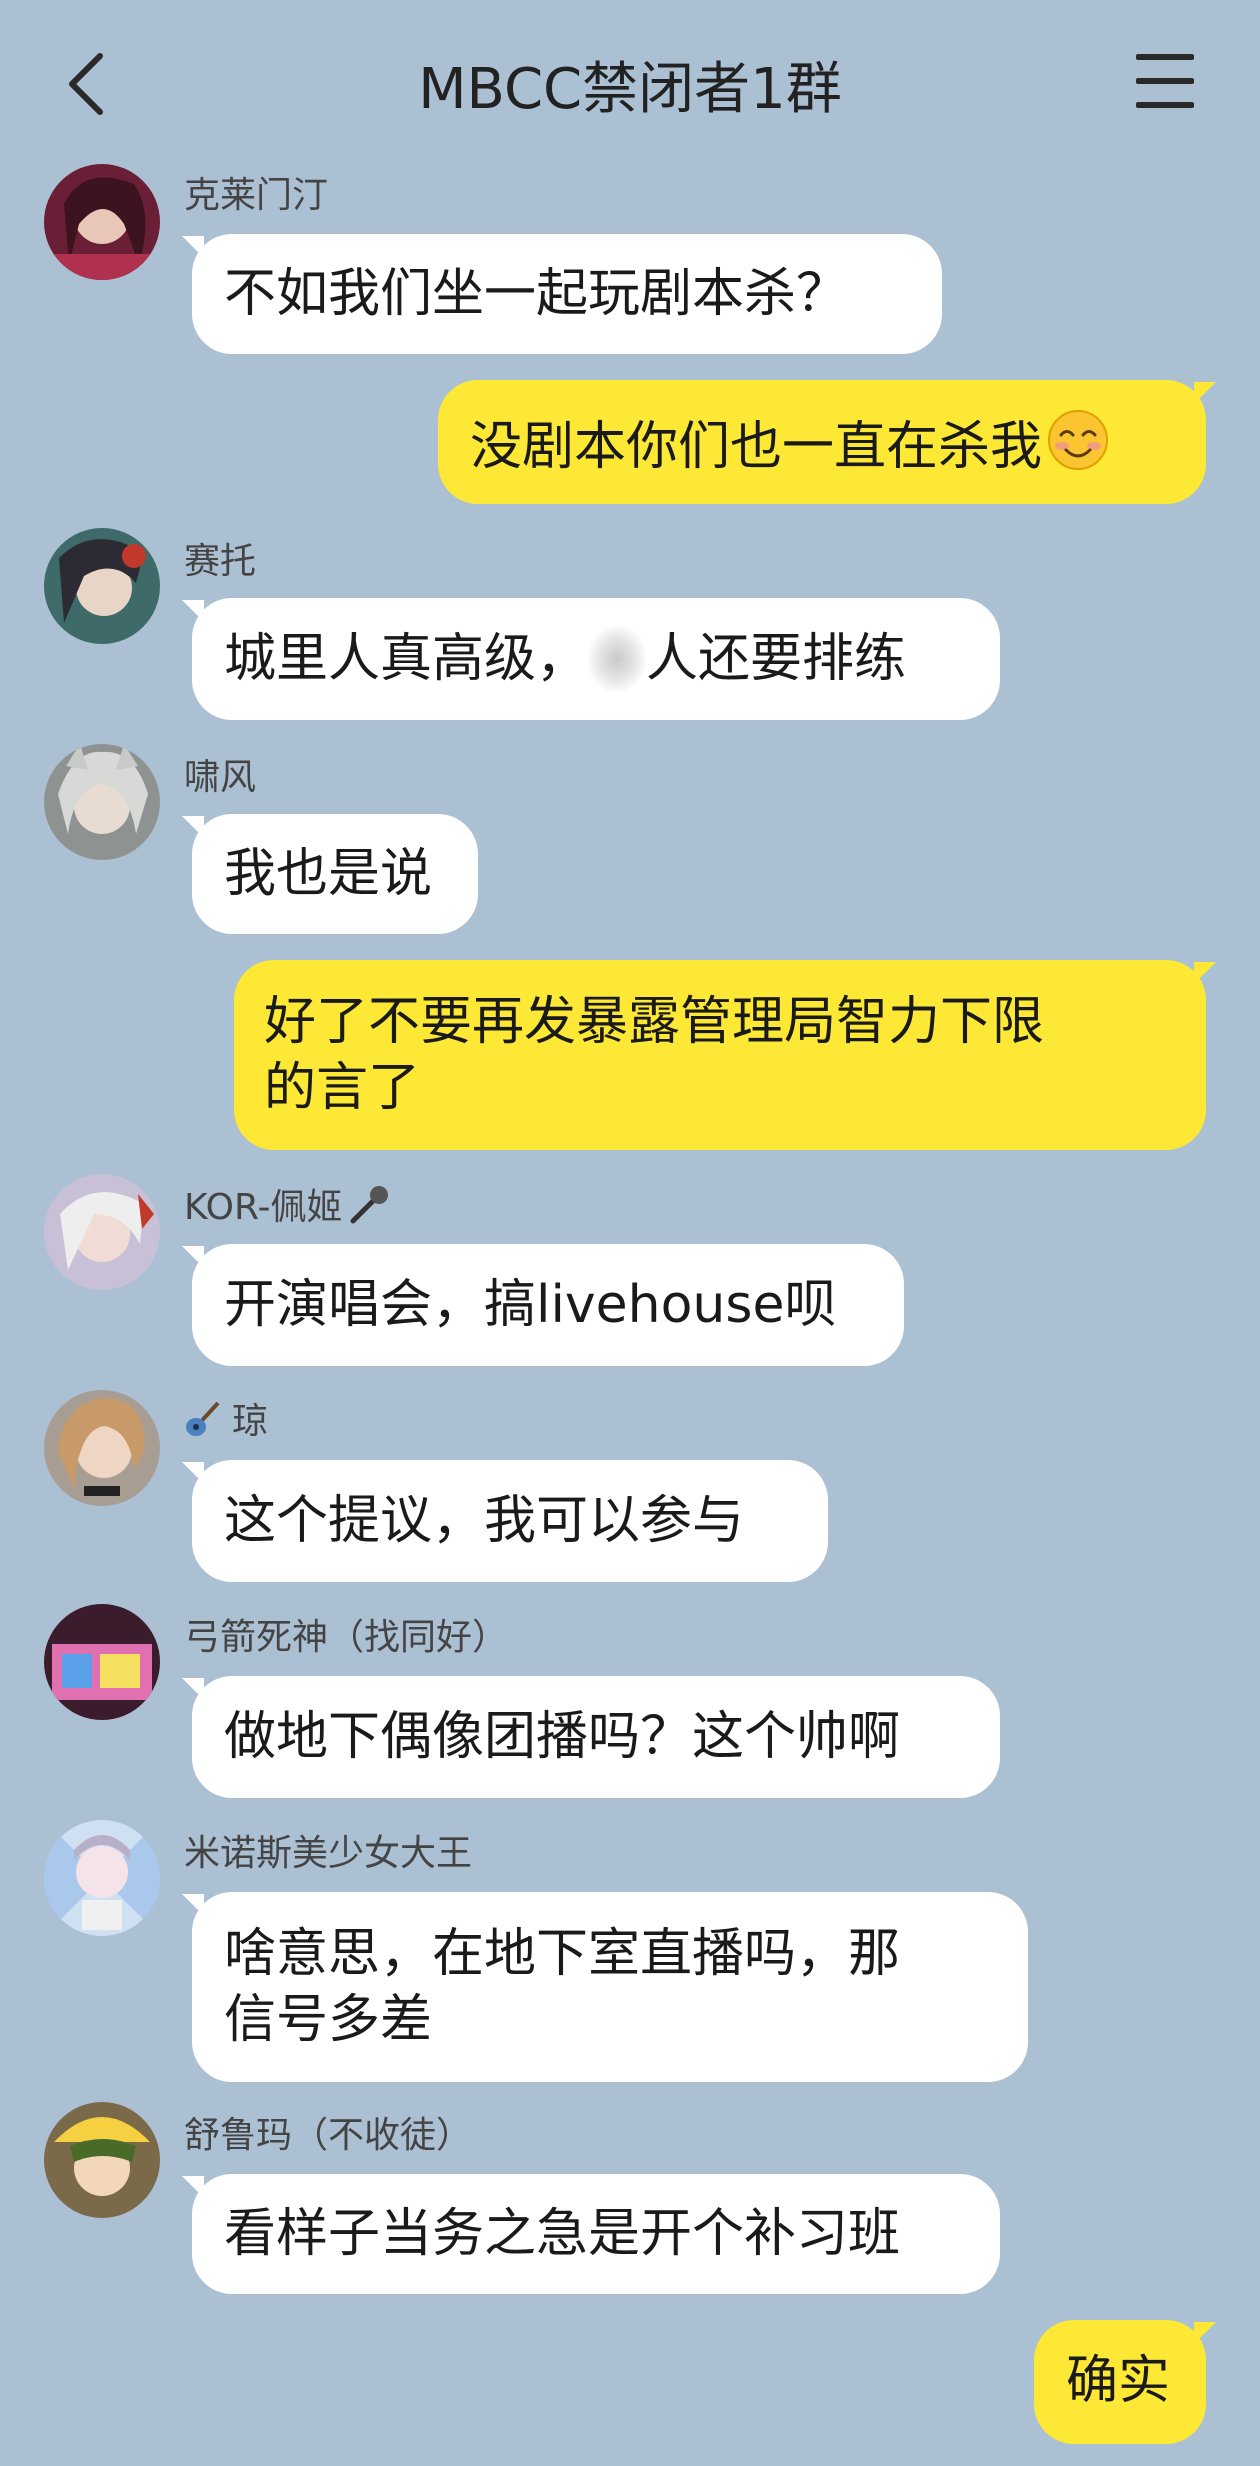  I want to click on microphone-icon, so click(369, 1205).